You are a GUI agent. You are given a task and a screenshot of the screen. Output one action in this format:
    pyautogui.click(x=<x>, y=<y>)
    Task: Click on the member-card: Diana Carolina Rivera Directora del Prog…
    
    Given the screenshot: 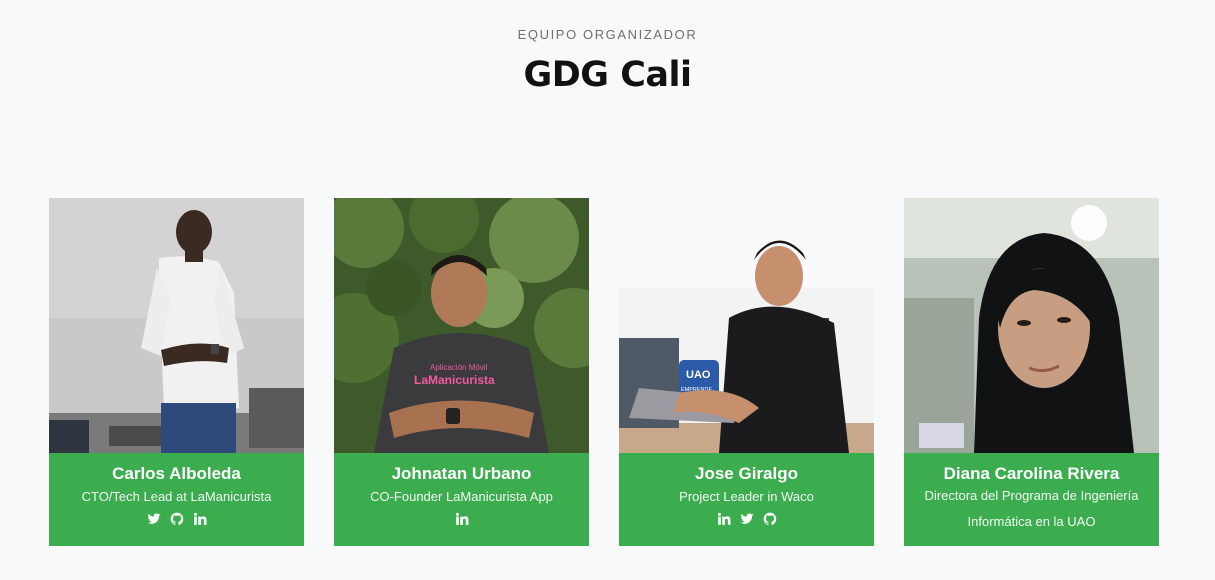 What is the action you would take?
    pyautogui.click(x=1031, y=372)
    